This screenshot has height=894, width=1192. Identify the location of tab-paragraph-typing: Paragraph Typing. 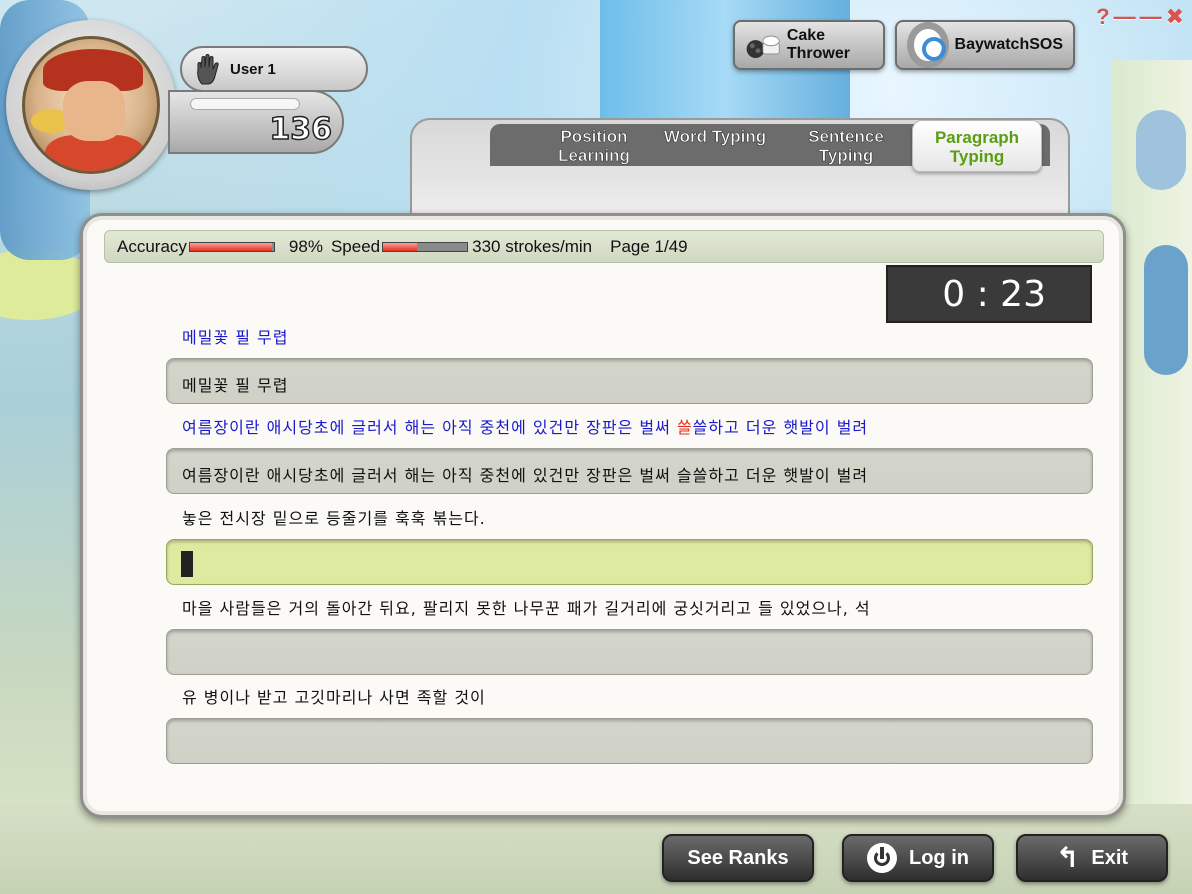
(977, 146).